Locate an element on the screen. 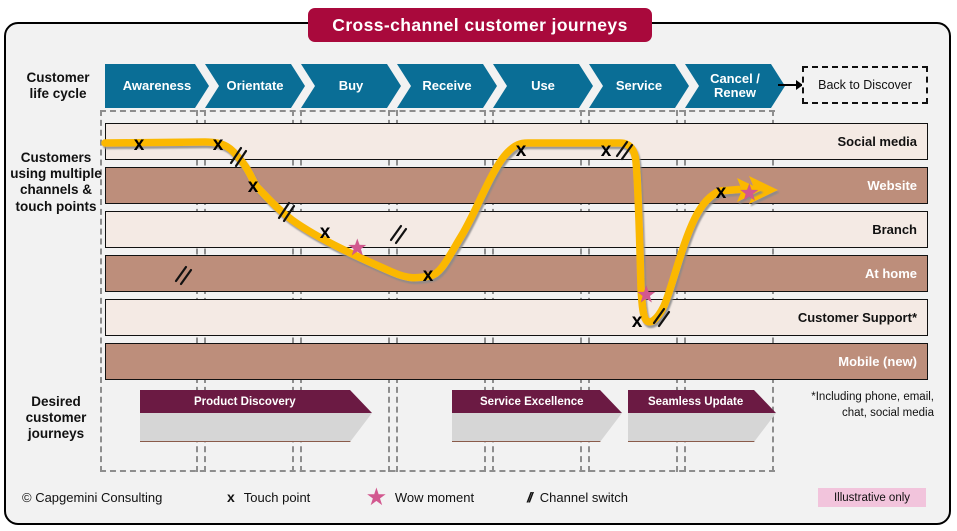 The image size is (957, 531). stage-label: Cancel / Renew is located at coordinates (735, 85).